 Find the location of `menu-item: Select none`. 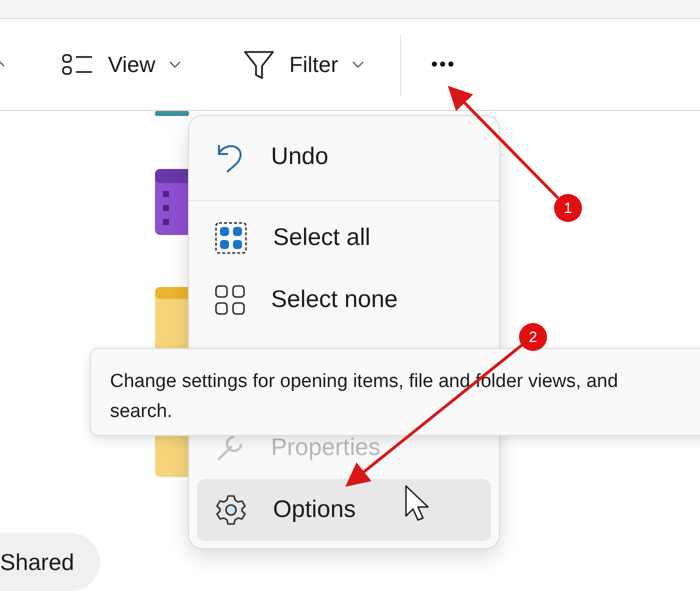

menu-item: Select none is located at coordinates (344, 300).